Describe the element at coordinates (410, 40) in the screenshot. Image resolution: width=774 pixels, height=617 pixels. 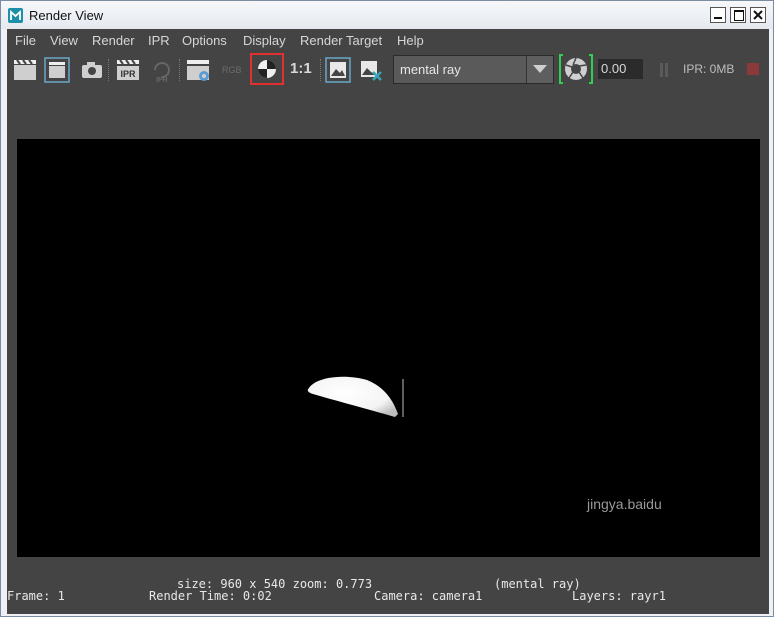
I see `menu-help: Help` at that location.